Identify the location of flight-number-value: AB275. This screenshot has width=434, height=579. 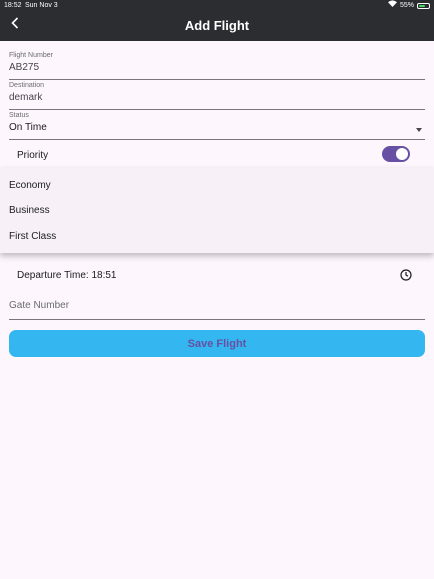
(217, 67).